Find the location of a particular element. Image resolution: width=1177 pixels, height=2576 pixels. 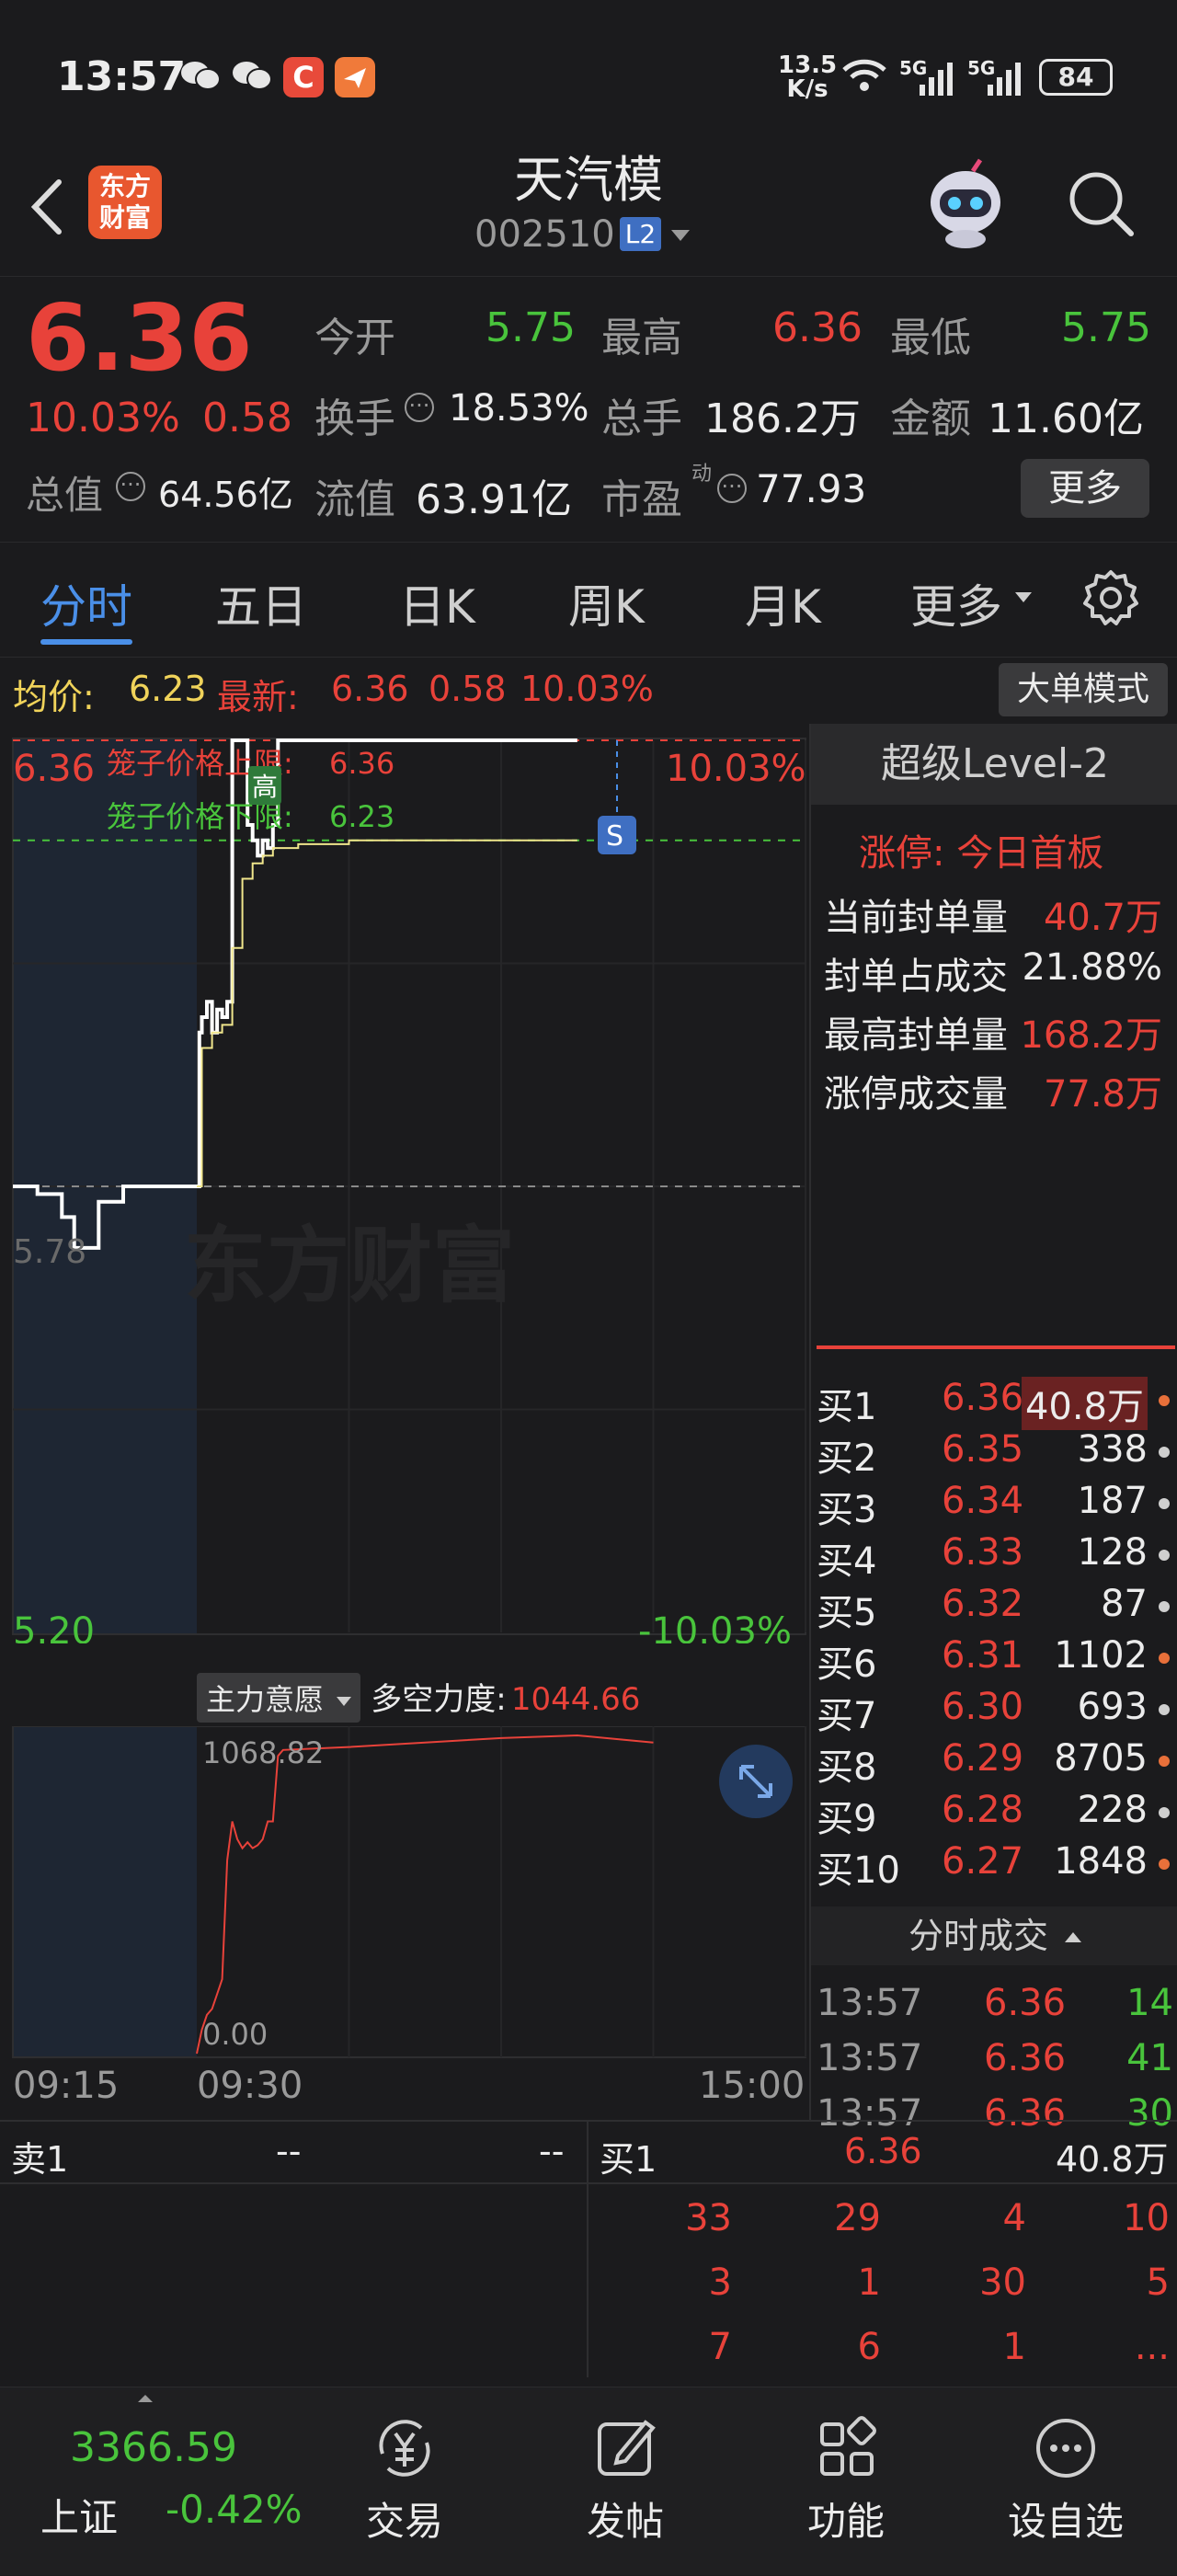

more-dropdown-icon is located at coordinates (1023, 597).